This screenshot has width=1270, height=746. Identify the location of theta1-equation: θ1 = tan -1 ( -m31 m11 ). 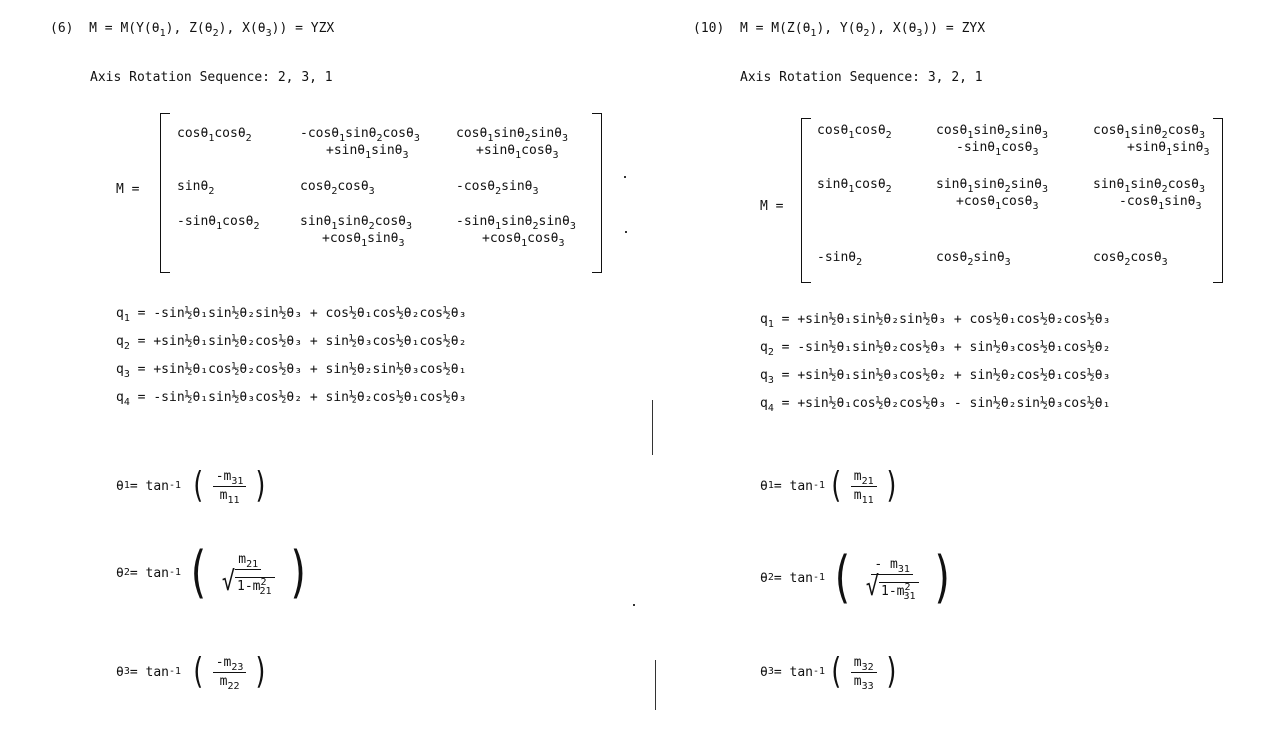
(192, 485).